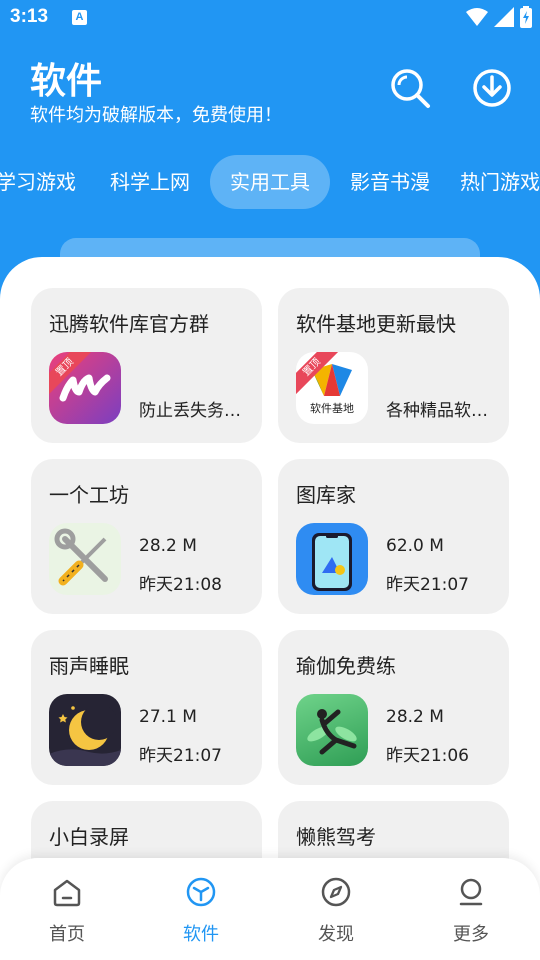  What do you see at coordinates (43, 182) in the screenshot?
I see `tab-study-games: 学习游戏` at bounding box center [43, 182].